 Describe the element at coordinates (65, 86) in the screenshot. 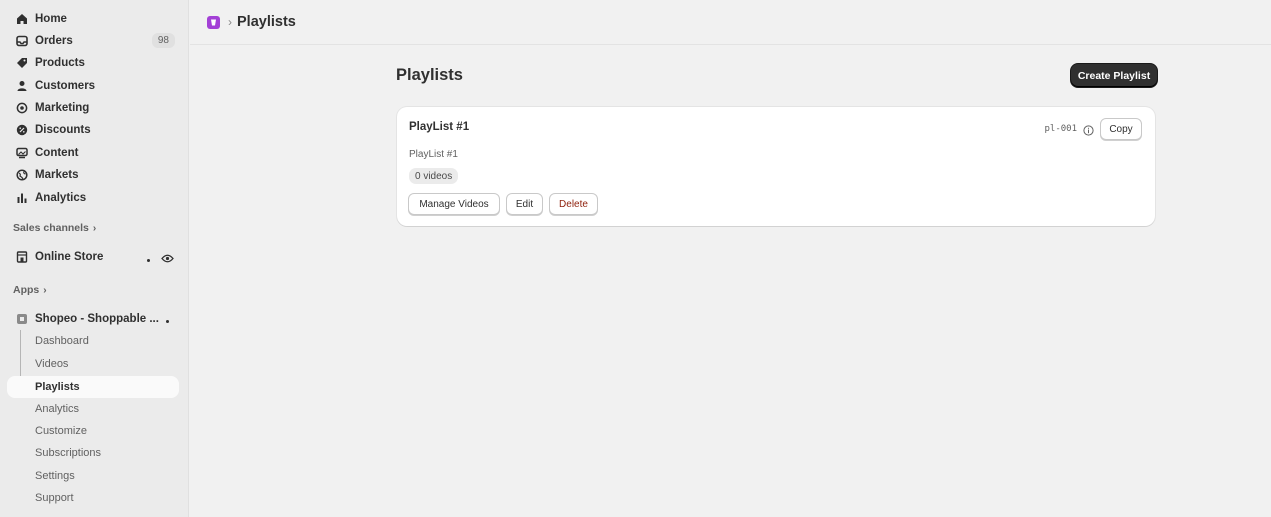

I see `nav-label: Customers` at that location.